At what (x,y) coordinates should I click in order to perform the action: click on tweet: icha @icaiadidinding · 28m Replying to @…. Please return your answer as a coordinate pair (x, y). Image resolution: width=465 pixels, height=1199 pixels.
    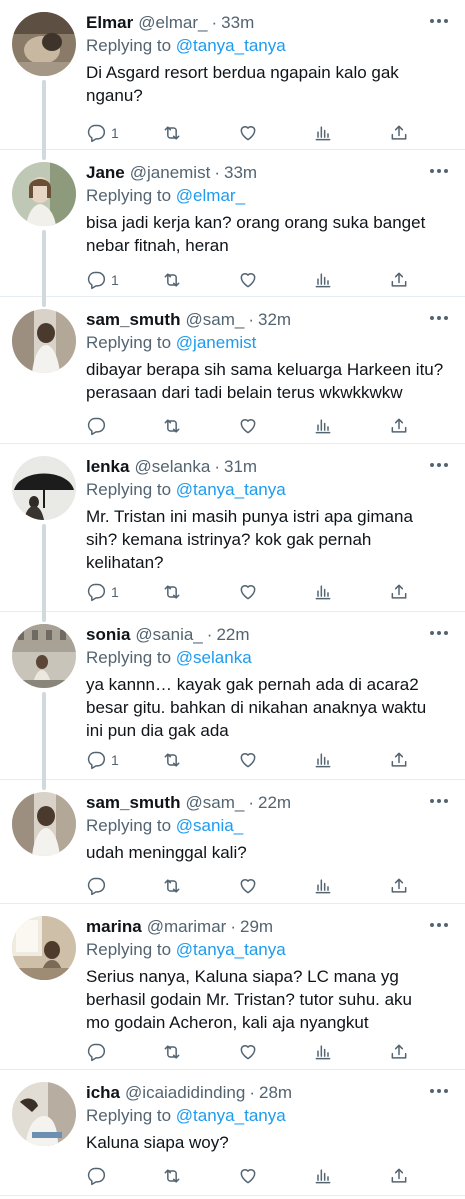
    Looking at the image, I should click on (232, 1133).